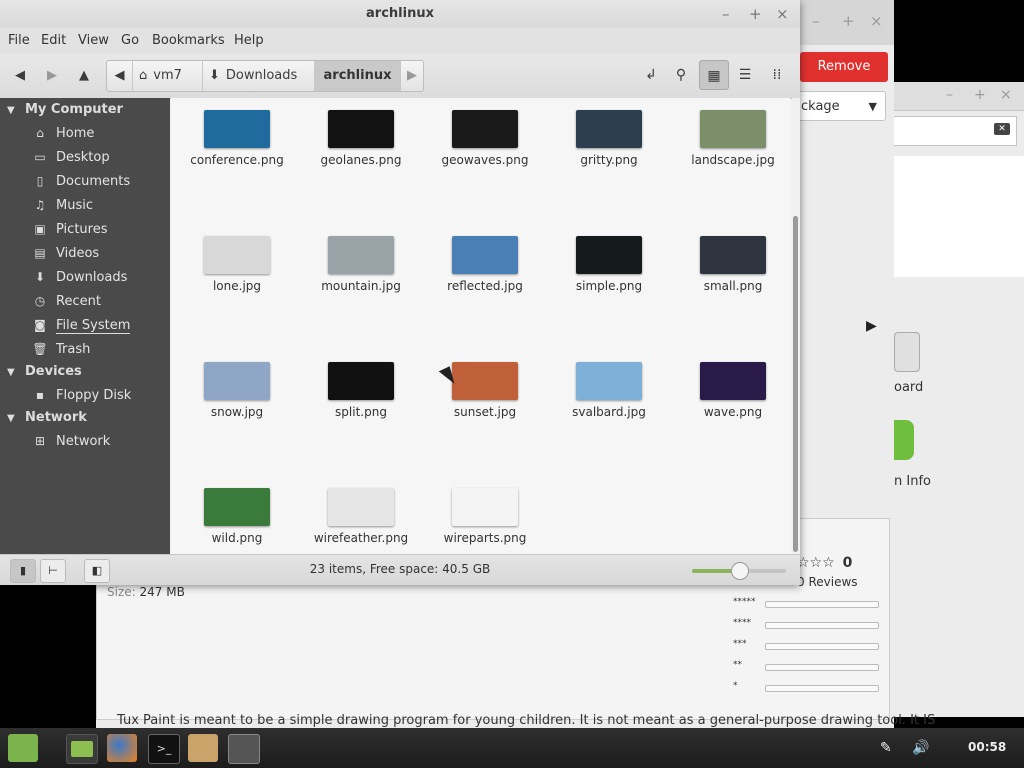  I want to click on sidebar-section-devices: ▼ Devices, so click(41, 372).